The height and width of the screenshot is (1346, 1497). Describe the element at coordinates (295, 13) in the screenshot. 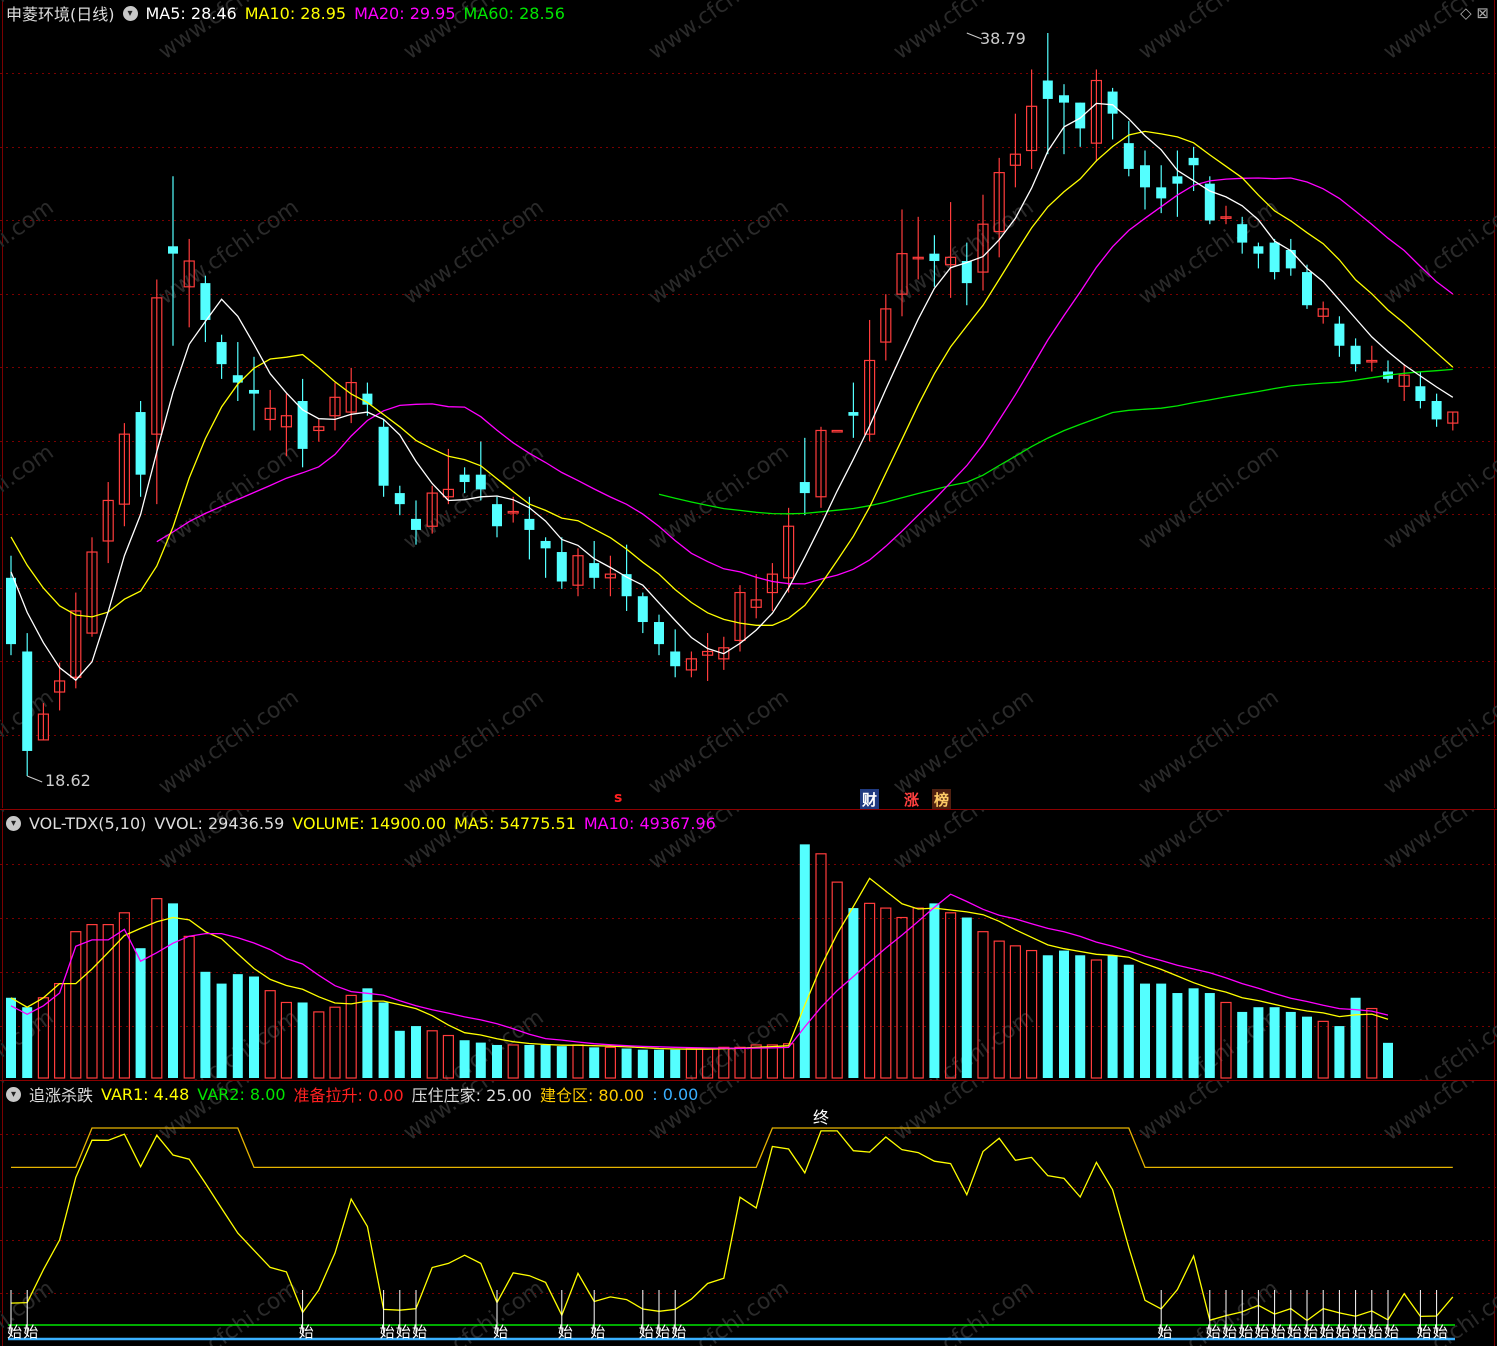

I see `ma10-label: MA10: 28.95` at that location.